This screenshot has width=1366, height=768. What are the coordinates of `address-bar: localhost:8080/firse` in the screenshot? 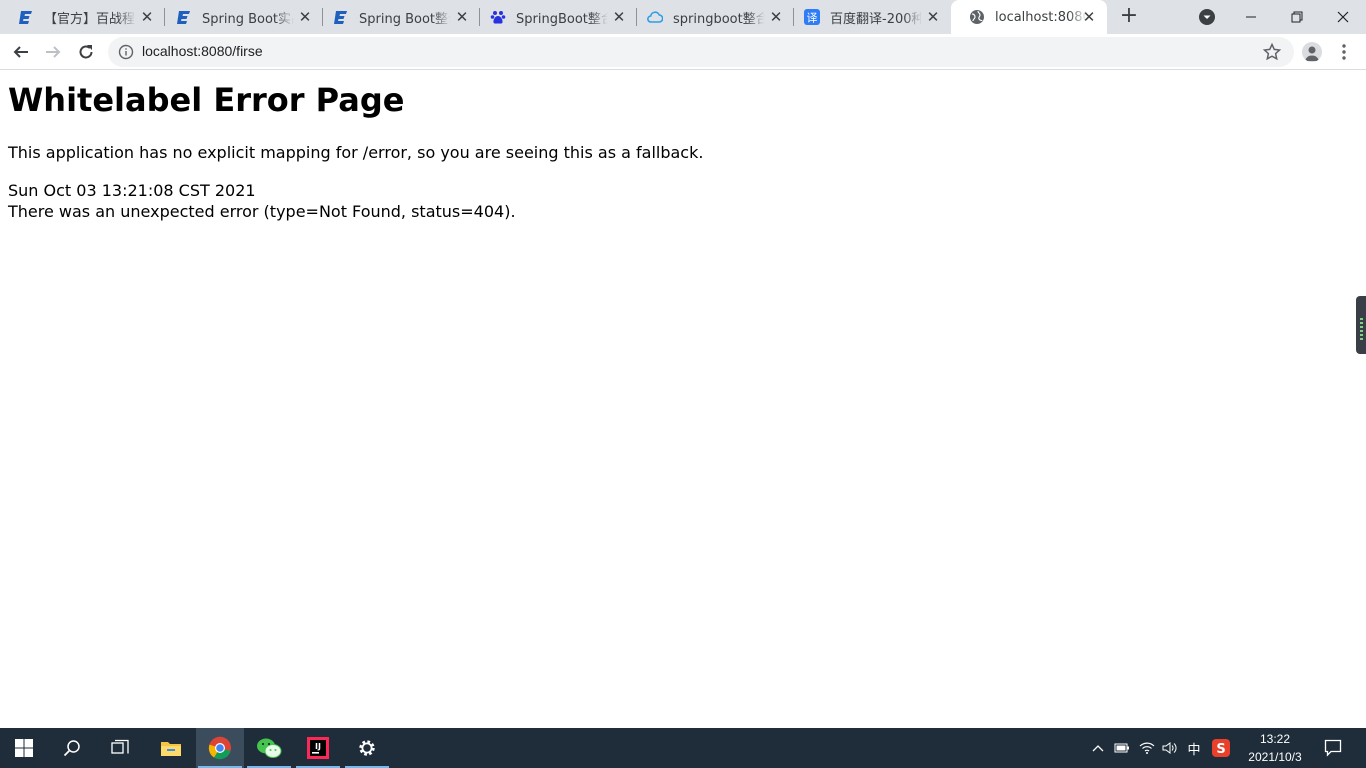 It's located at (701, 52).